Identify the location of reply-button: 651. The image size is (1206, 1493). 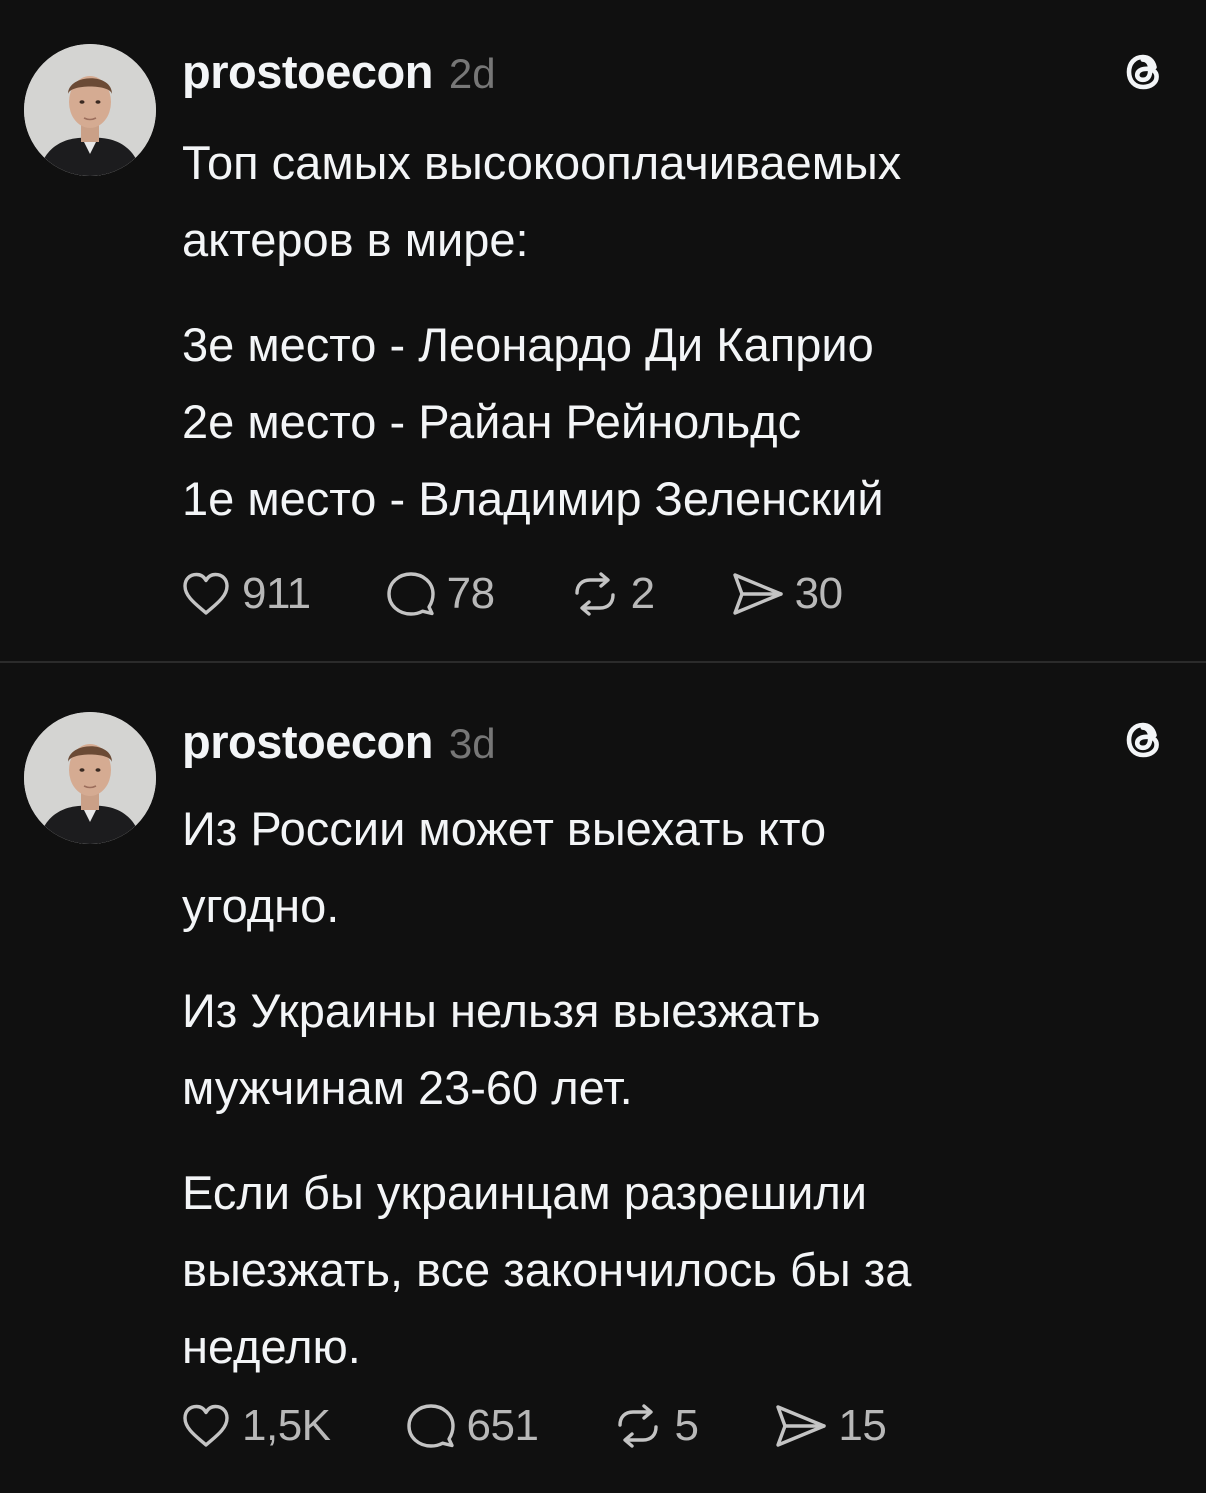
(471, 1426).